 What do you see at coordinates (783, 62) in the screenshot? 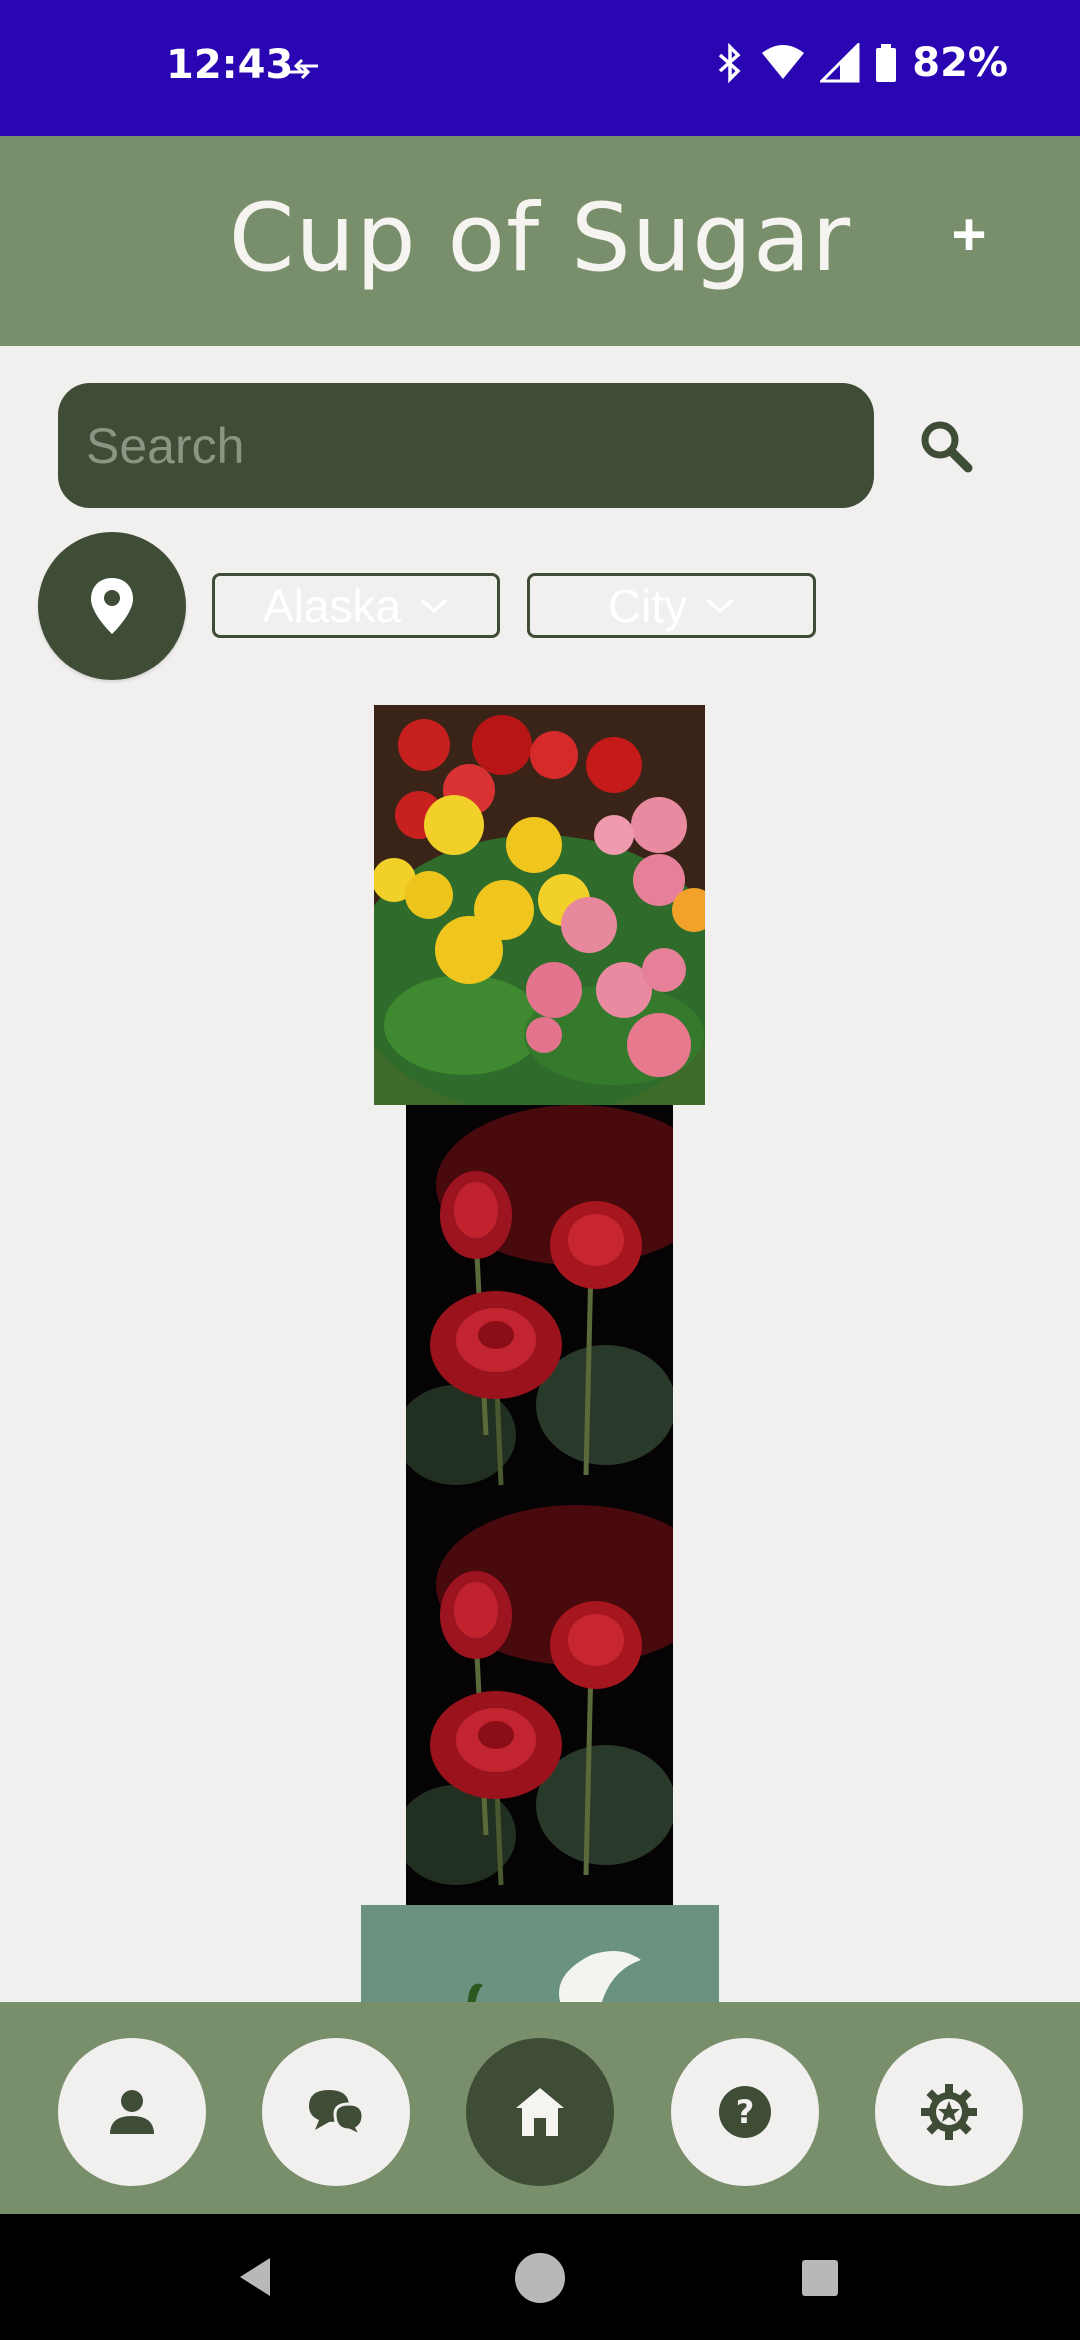
I see `wifi-icon` at bounding box center [783, 62].